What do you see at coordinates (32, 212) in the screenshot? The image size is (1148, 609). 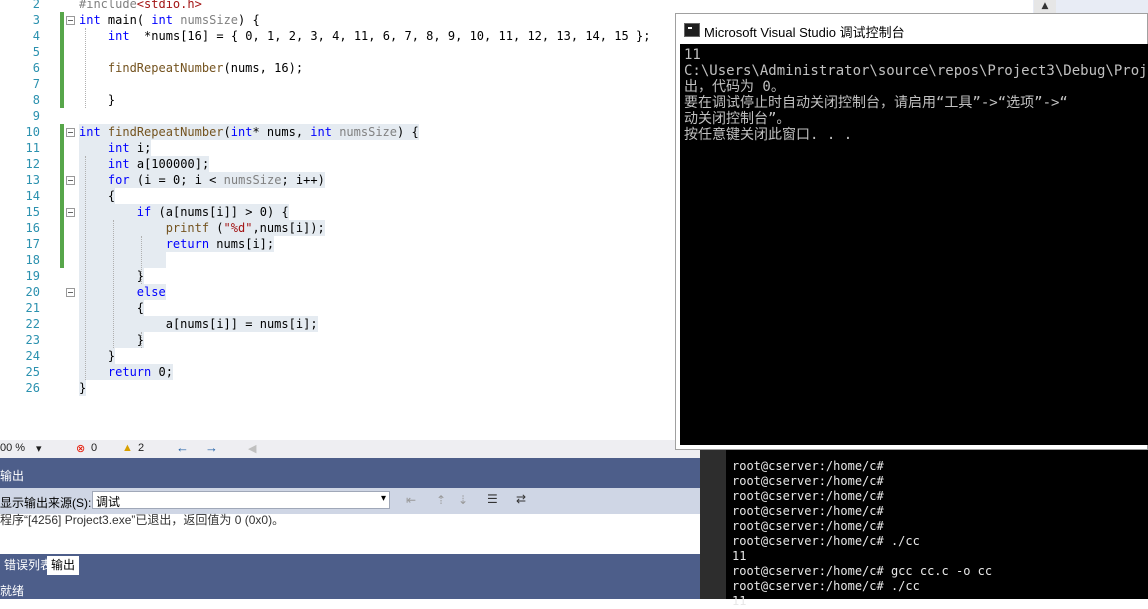 I see `line-number: 15` at bounding box center [32, 212].